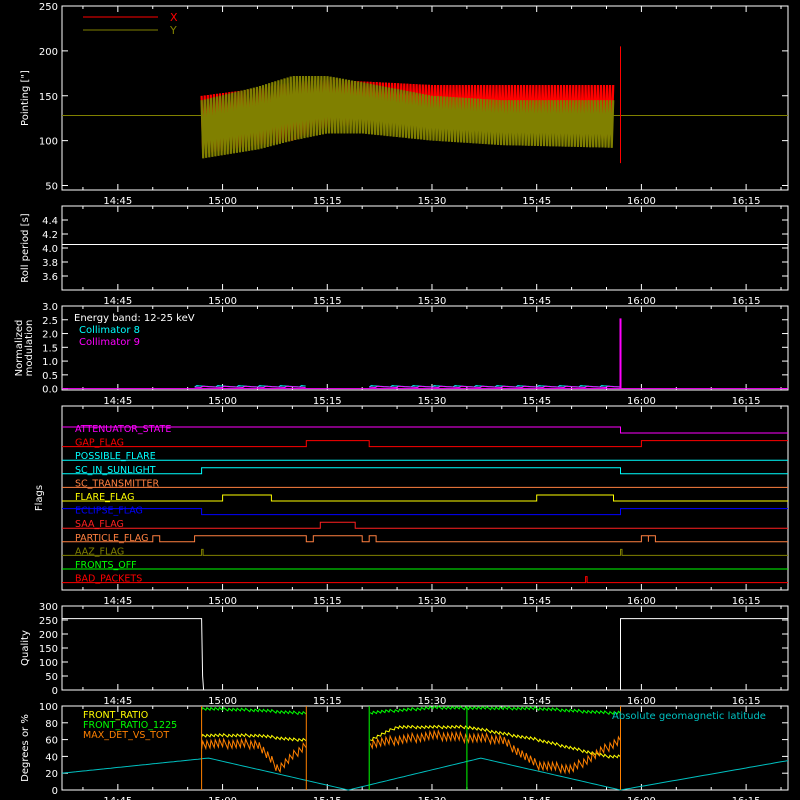 The height and width of the screenshot is (800, 800). Describe the element at coordinates (51, 774) in the screenshot. I see `y-tick-label: 20` at that location.